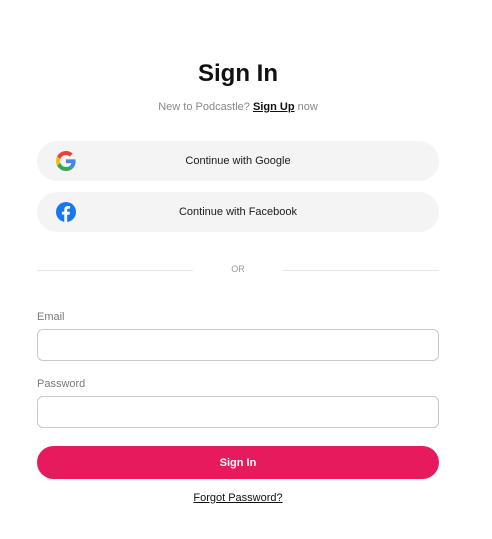 This screenshot has height=539, width=492. I want to click on forgot-password-link: Forgot Password?, so click(238, 498).